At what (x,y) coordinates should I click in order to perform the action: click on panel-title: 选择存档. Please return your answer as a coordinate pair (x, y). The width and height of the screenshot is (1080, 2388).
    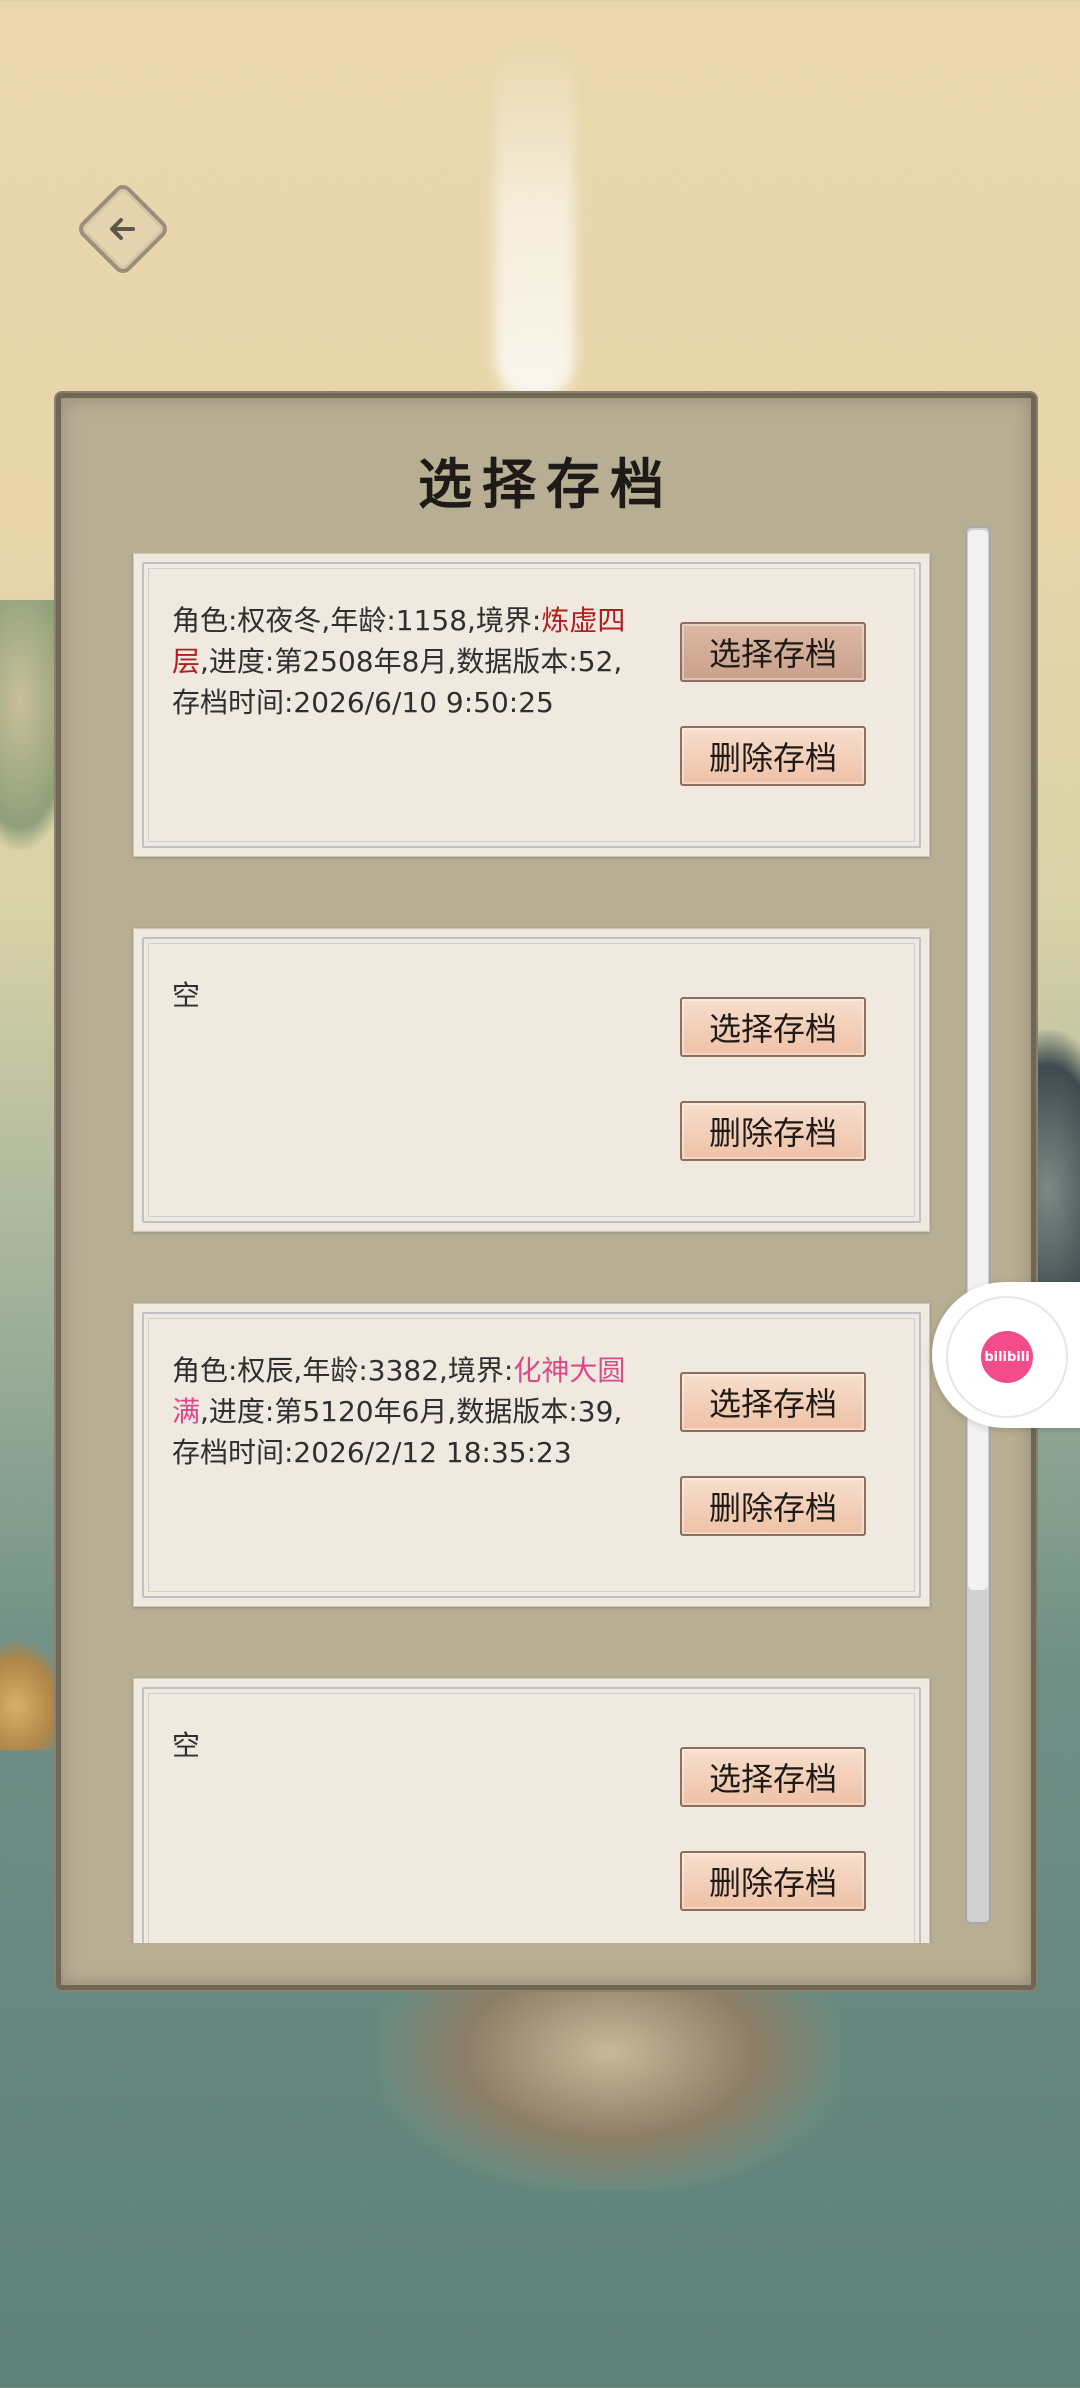
    Looking at the image, I should click on (546, 484).